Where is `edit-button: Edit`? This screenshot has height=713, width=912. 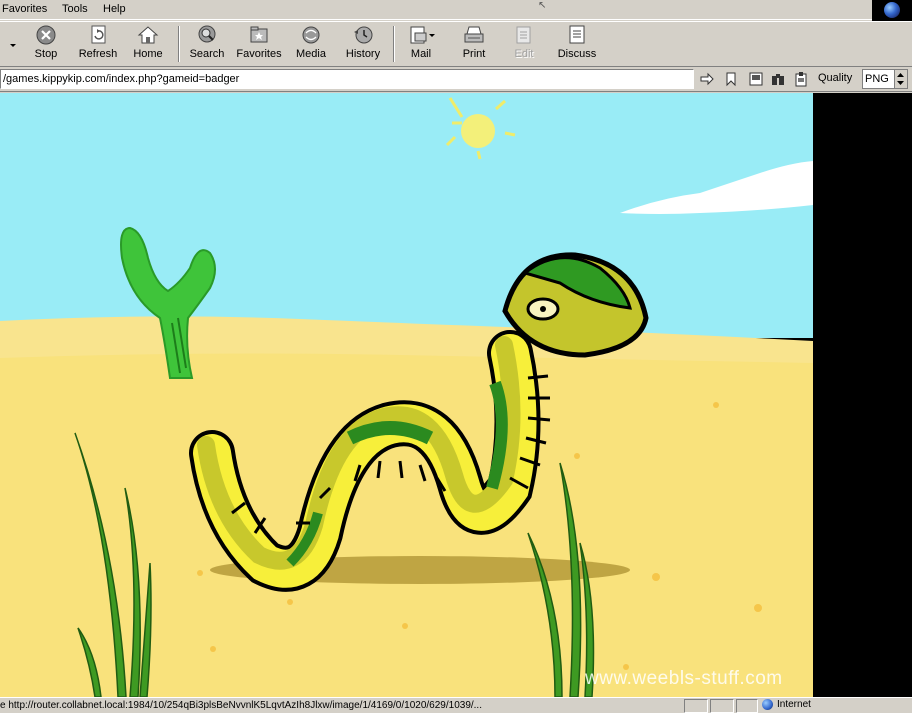
edit-button: Edit is located at coordinates (524, 44).